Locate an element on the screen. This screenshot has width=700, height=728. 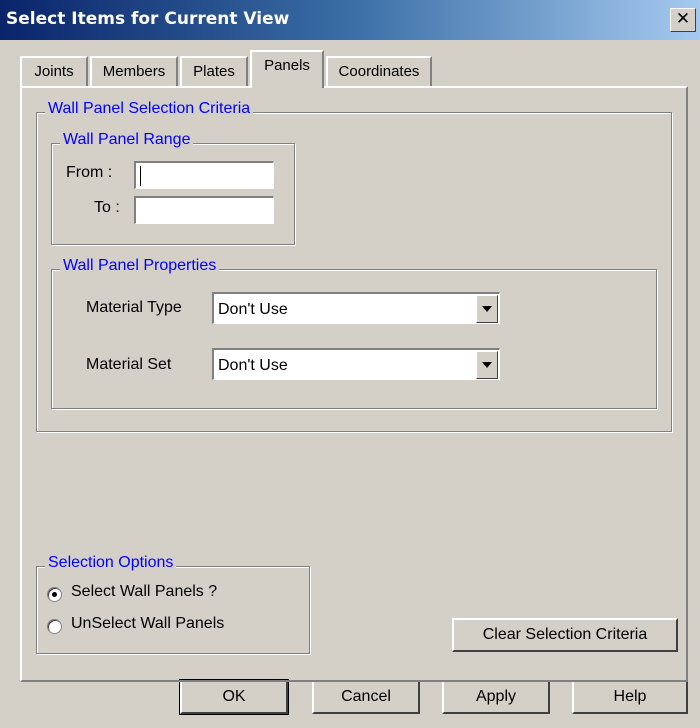
material-type-select: Don't Use is located at coordinates (356, 308).